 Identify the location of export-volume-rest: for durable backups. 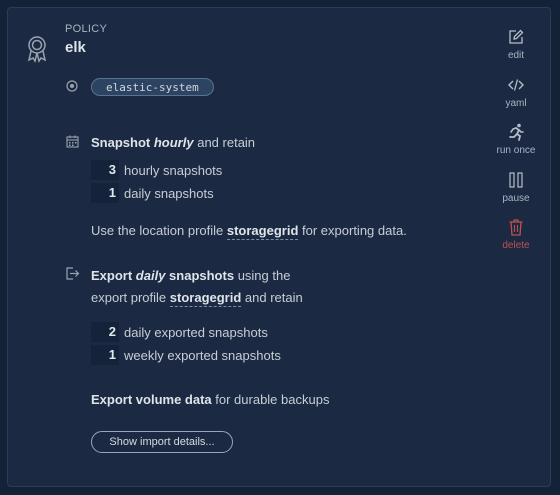
(272, 399).